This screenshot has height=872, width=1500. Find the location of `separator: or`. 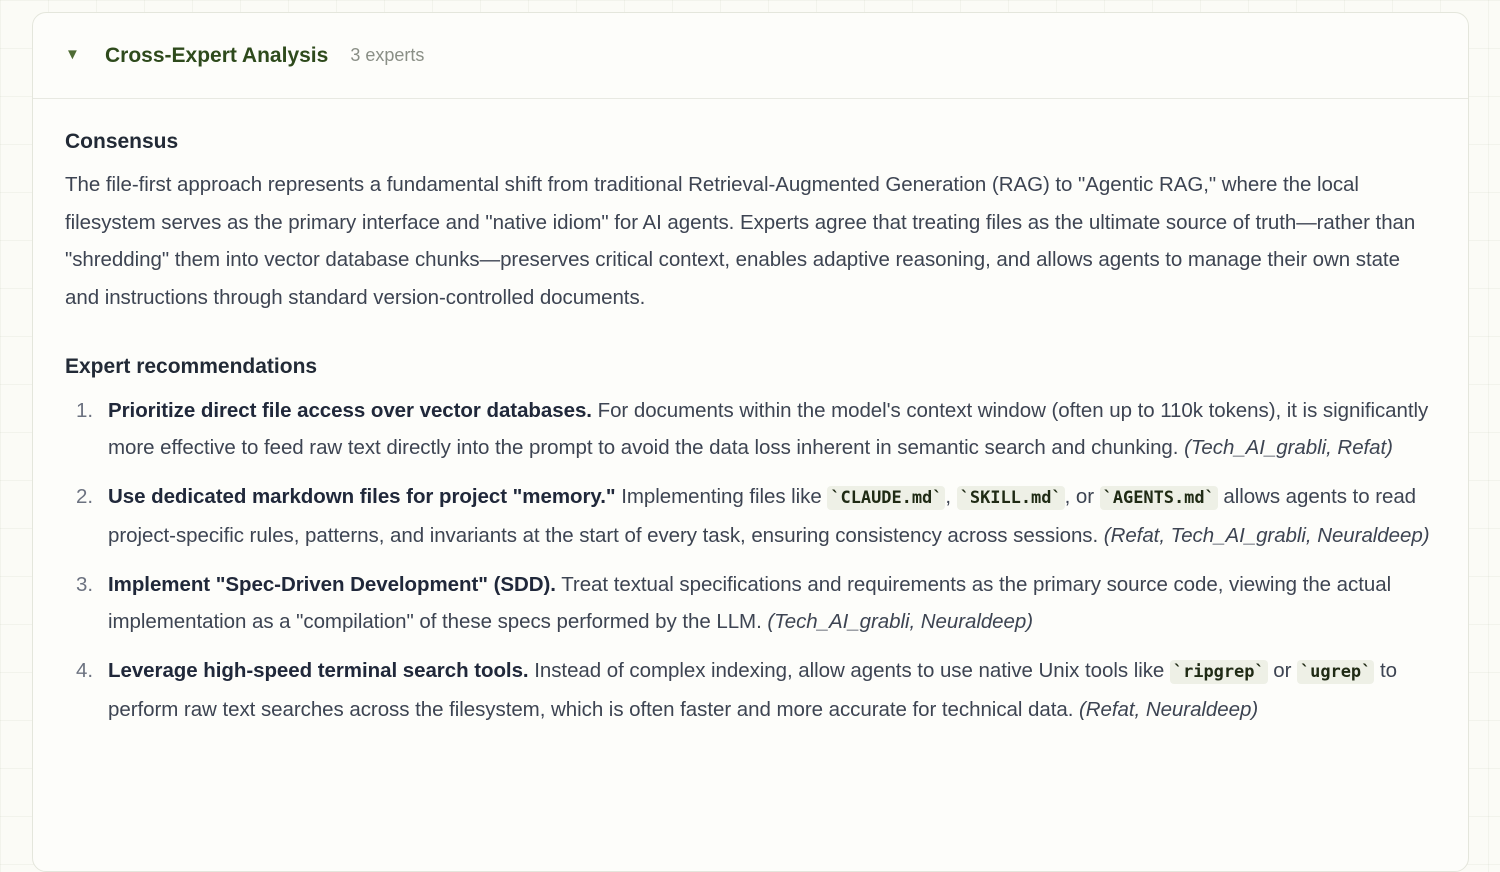

separator: or is located at coordinates (1282, 670).